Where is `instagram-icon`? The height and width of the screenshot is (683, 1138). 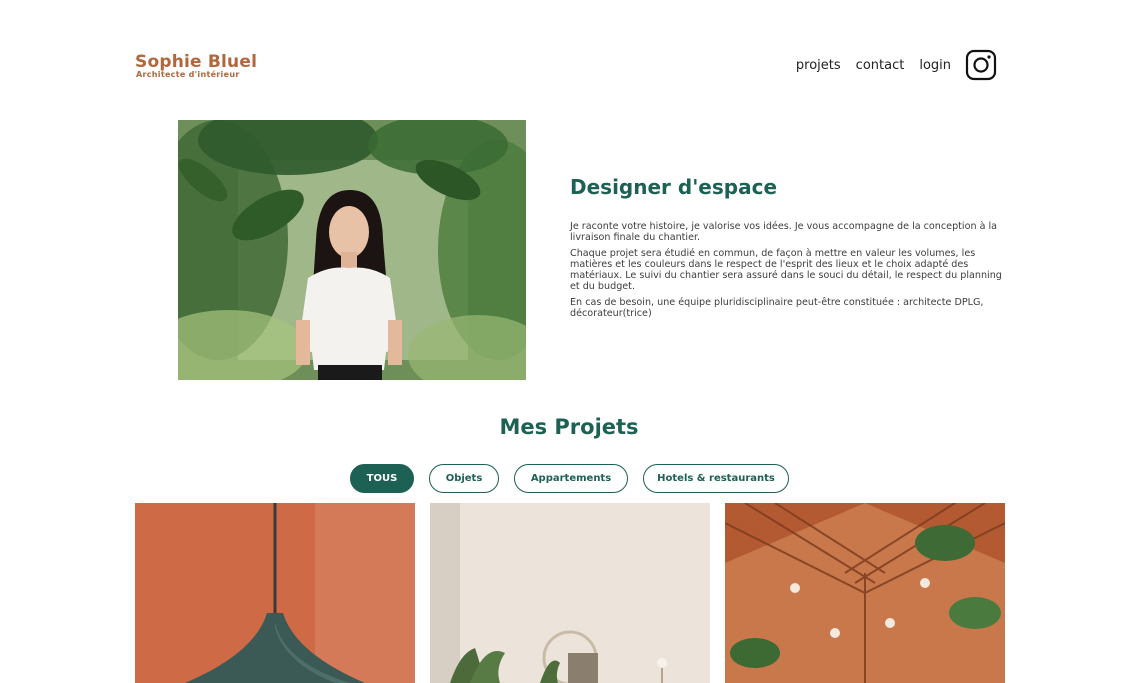 instagram-icon is located at coordinates (981, 65).